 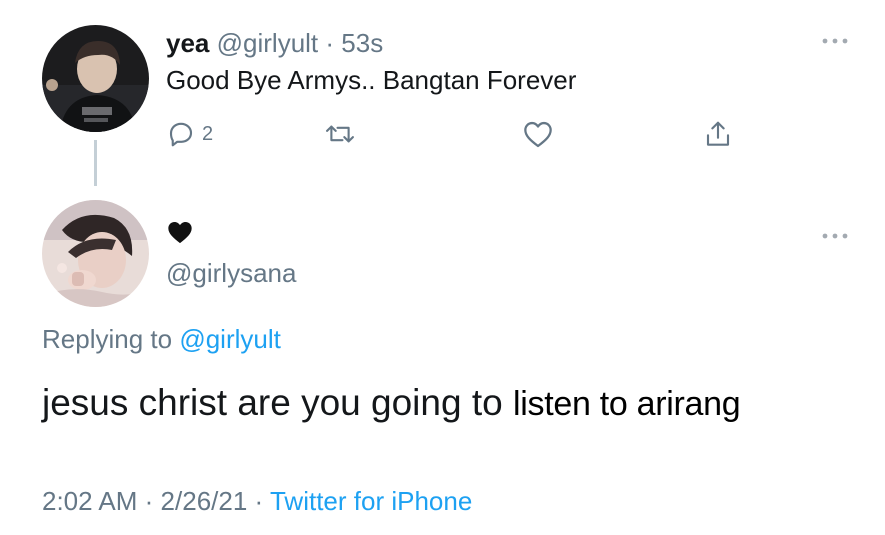 I want to click on display-name: yea, so click(x=187, y=43).